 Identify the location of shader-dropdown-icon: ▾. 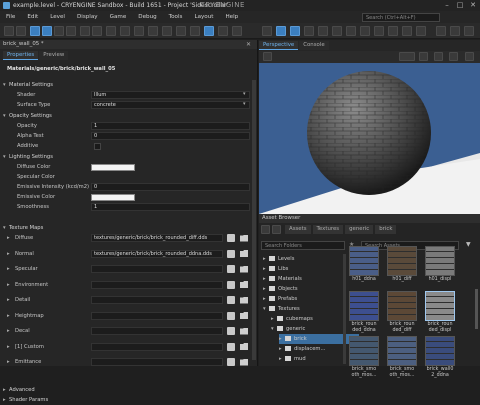
(244, 94).